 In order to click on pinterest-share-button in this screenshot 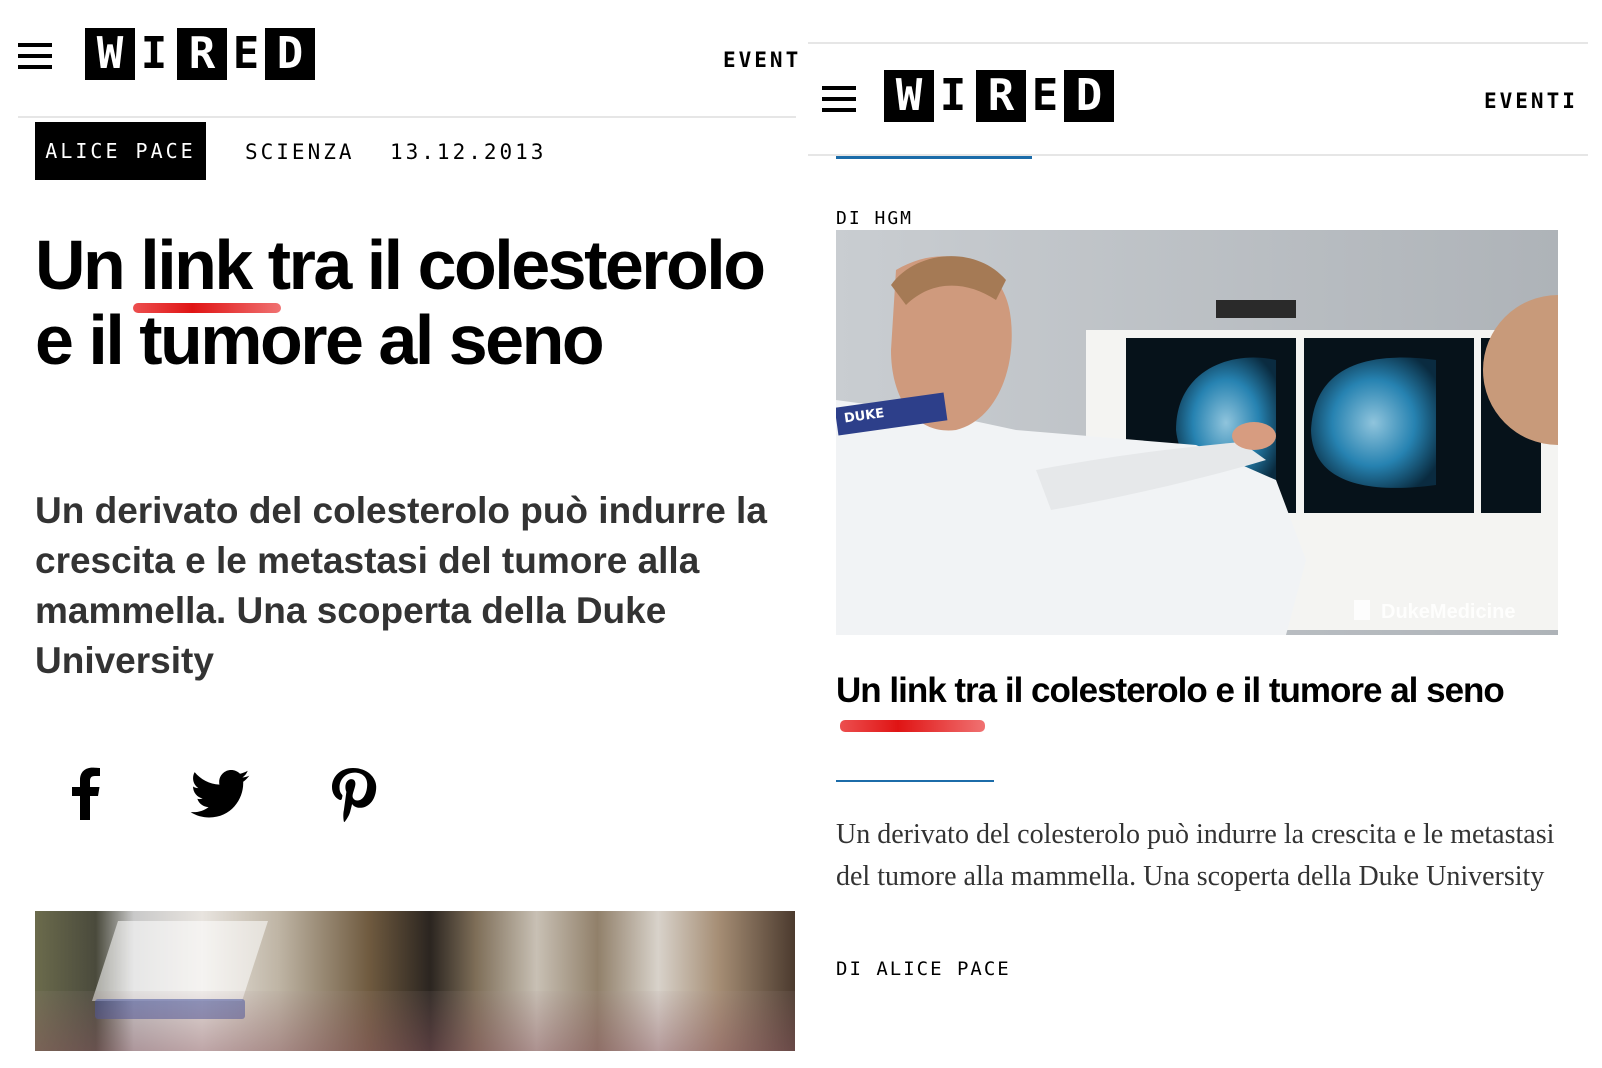, I will do `click(352, 794)`.